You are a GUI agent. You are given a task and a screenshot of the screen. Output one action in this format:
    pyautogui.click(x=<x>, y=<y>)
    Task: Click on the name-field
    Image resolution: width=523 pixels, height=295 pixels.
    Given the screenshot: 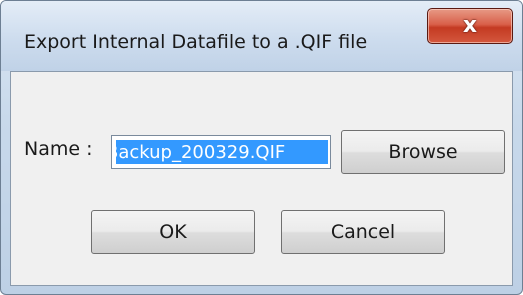 What is the action you would take?
    pyautogui.click(x=221, y=152)
    